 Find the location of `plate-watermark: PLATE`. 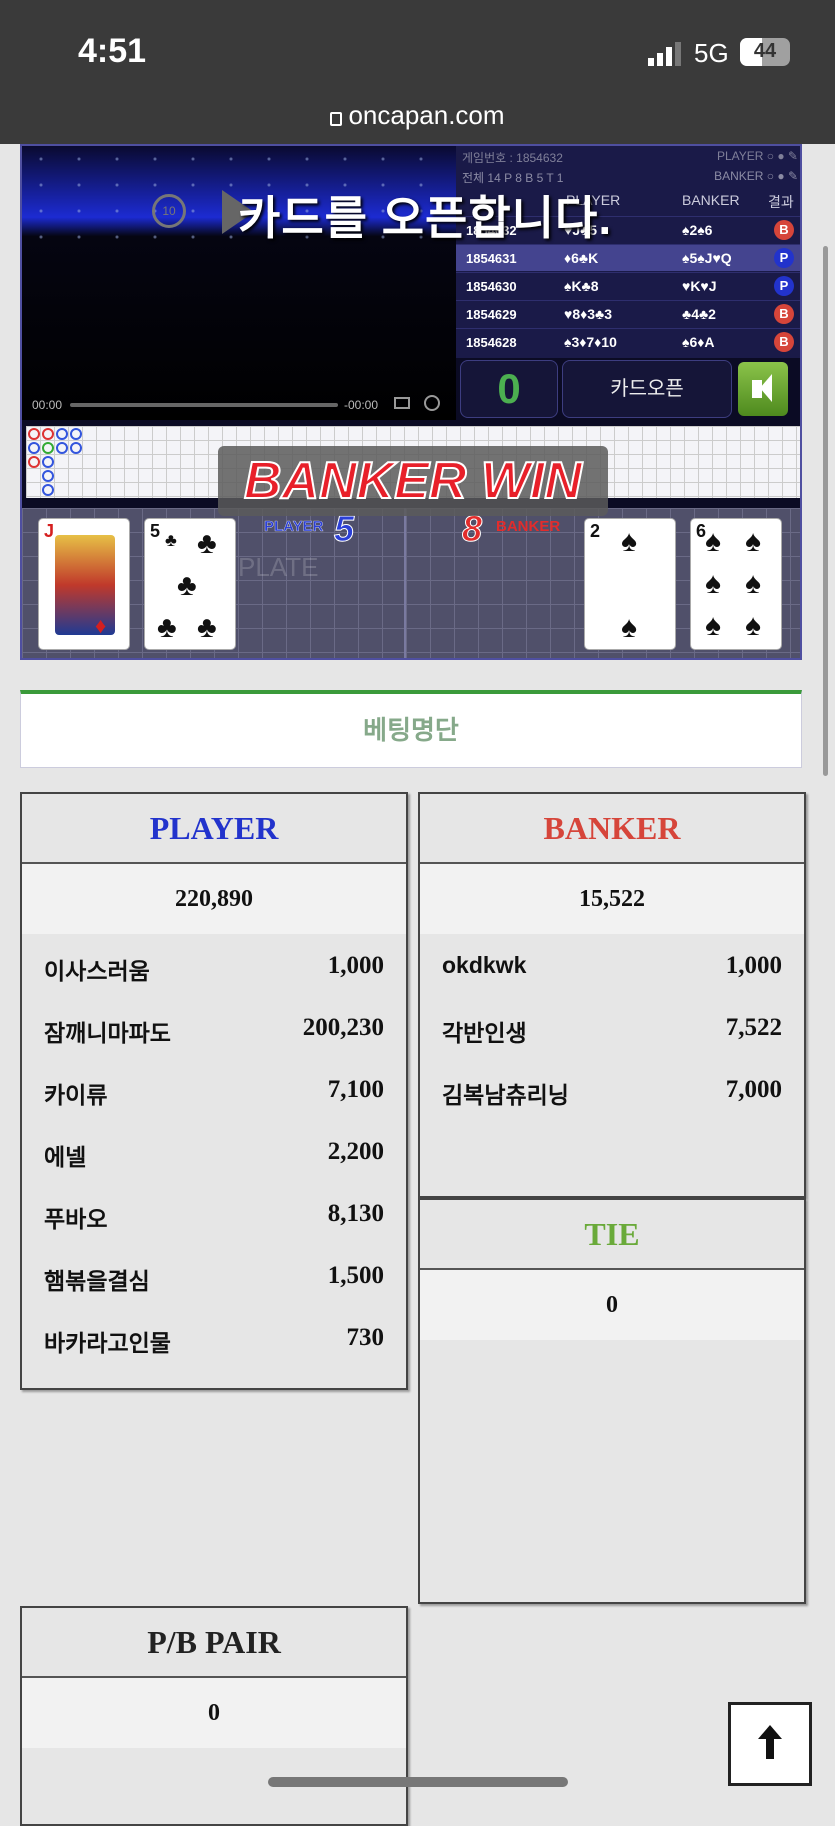

plate-watermark: PLATE is located at coordinates (278, 567).